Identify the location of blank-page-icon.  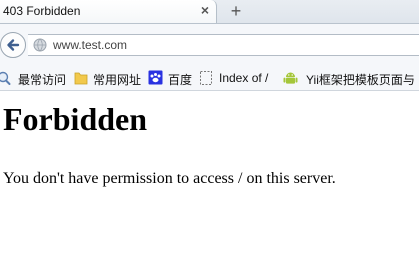
(206, 78).